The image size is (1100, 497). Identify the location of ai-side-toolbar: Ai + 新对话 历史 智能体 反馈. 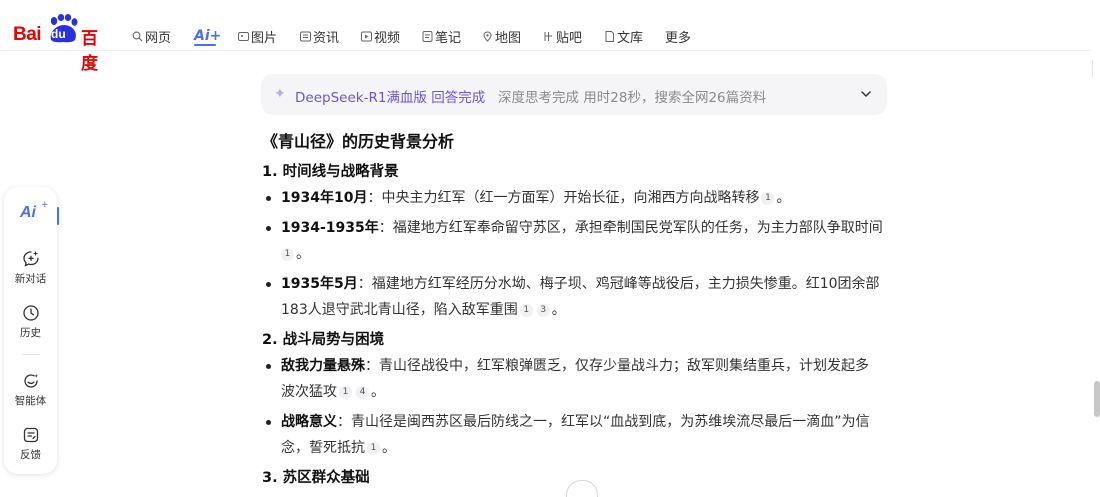
(31, 330).